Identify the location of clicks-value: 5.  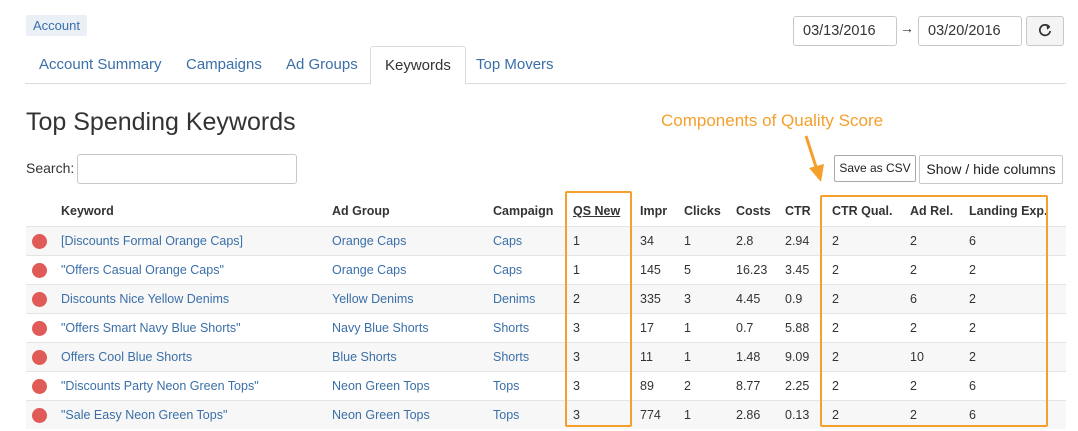
(687, 270).